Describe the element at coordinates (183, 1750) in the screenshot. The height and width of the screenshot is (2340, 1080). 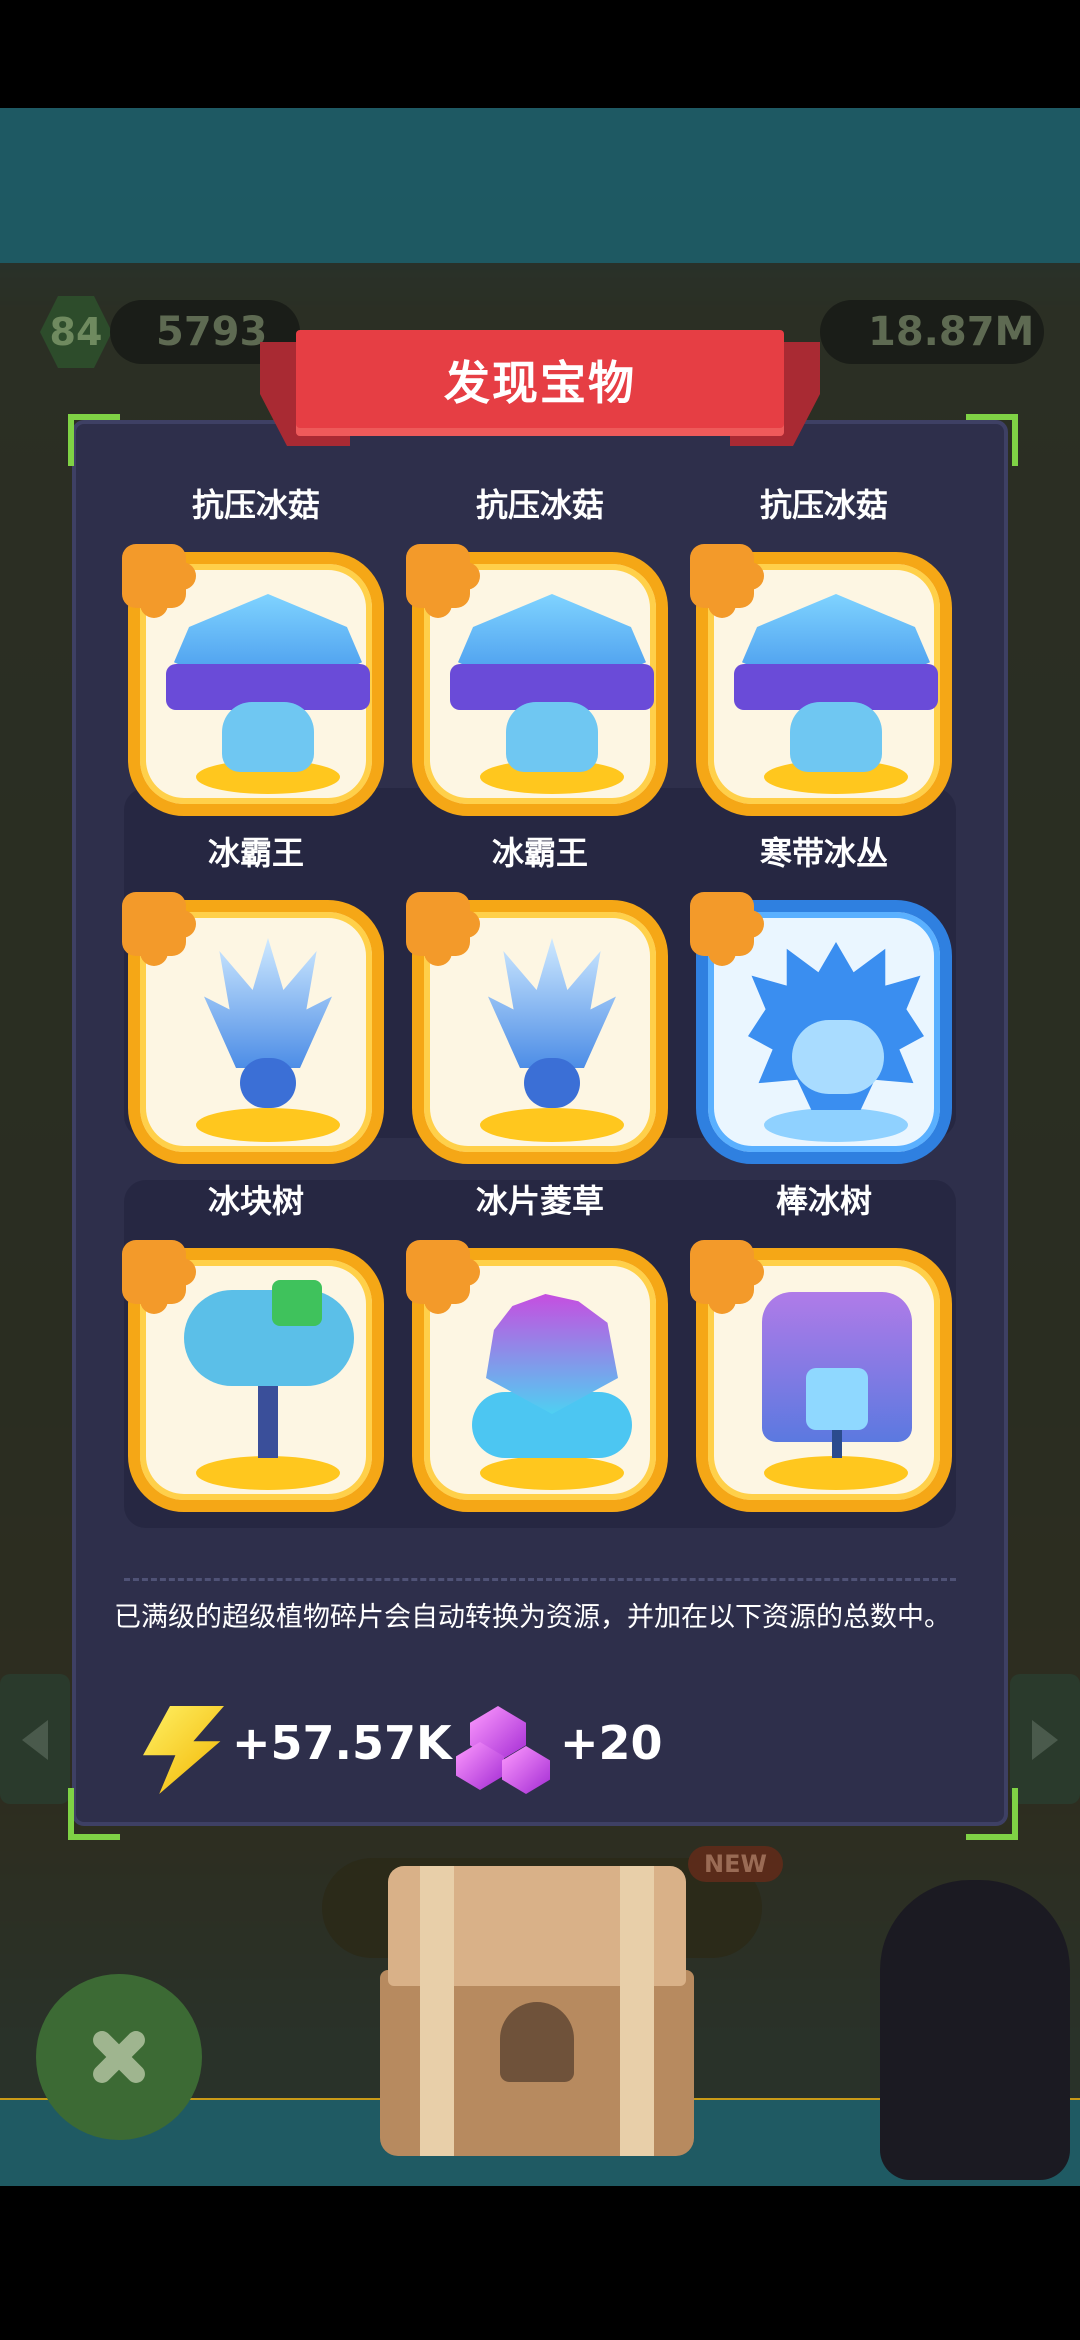
I see `lightning-bolt-icon` at that location.